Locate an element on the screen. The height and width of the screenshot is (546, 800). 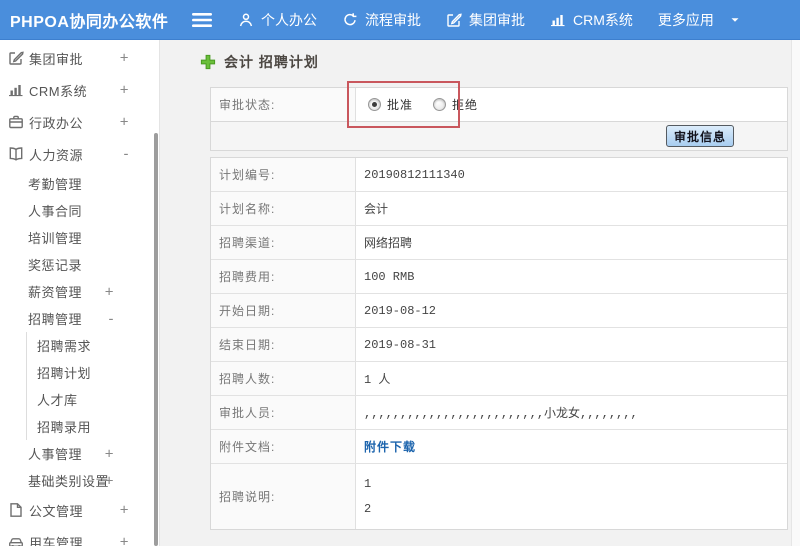
row-label: 结束日期: is located at coordinates (283, 344).